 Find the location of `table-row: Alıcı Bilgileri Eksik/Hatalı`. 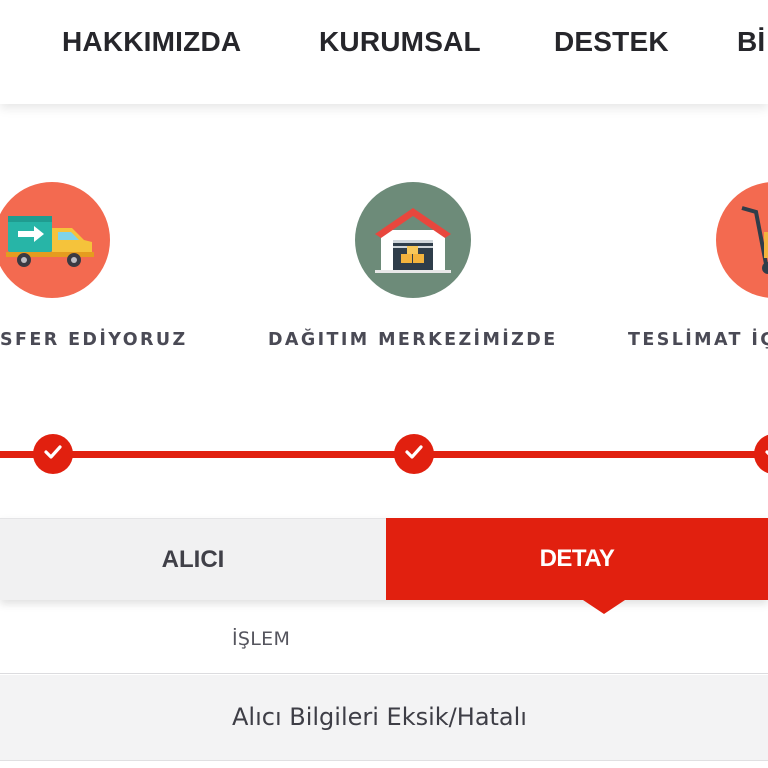

table-row: Alıcı Bilgileri Eksik/Hatalı is located at coordinates (384, 718).